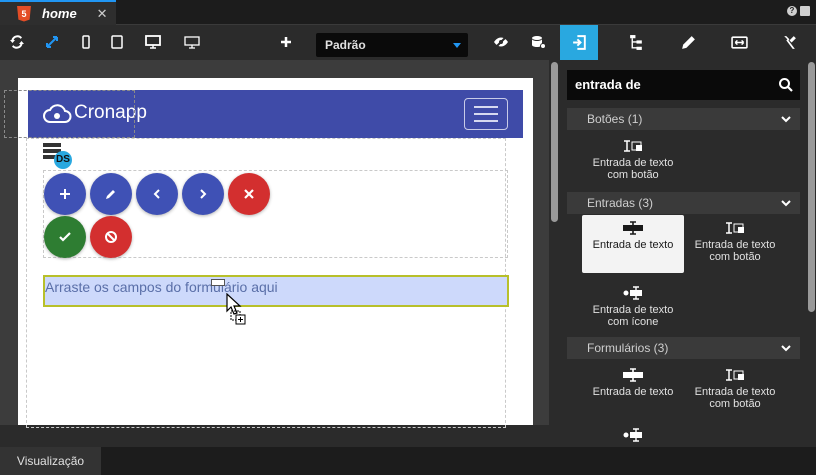 The height and width of the screenshot is (475, 816). What do you see at coordinates (798, 11) in the screenshot?
I see `window-controls: ?` at bounding box center [798, 11].